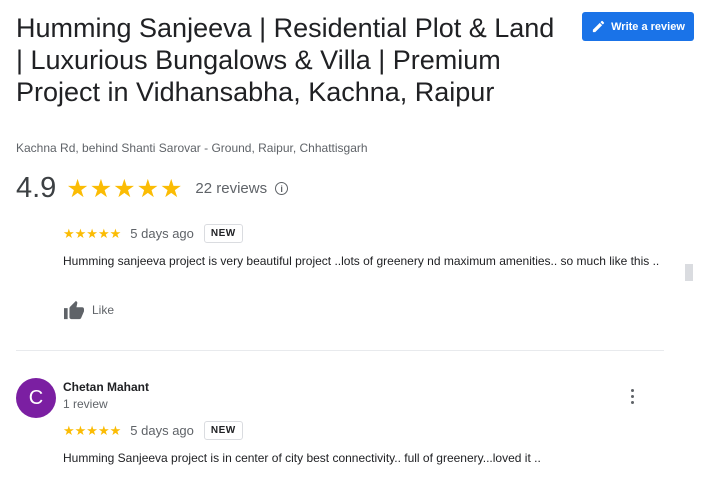  What do you see at coordinates (36, 398) in the screenshot?
I see `avatar: C` at bounding box center [36, 398].